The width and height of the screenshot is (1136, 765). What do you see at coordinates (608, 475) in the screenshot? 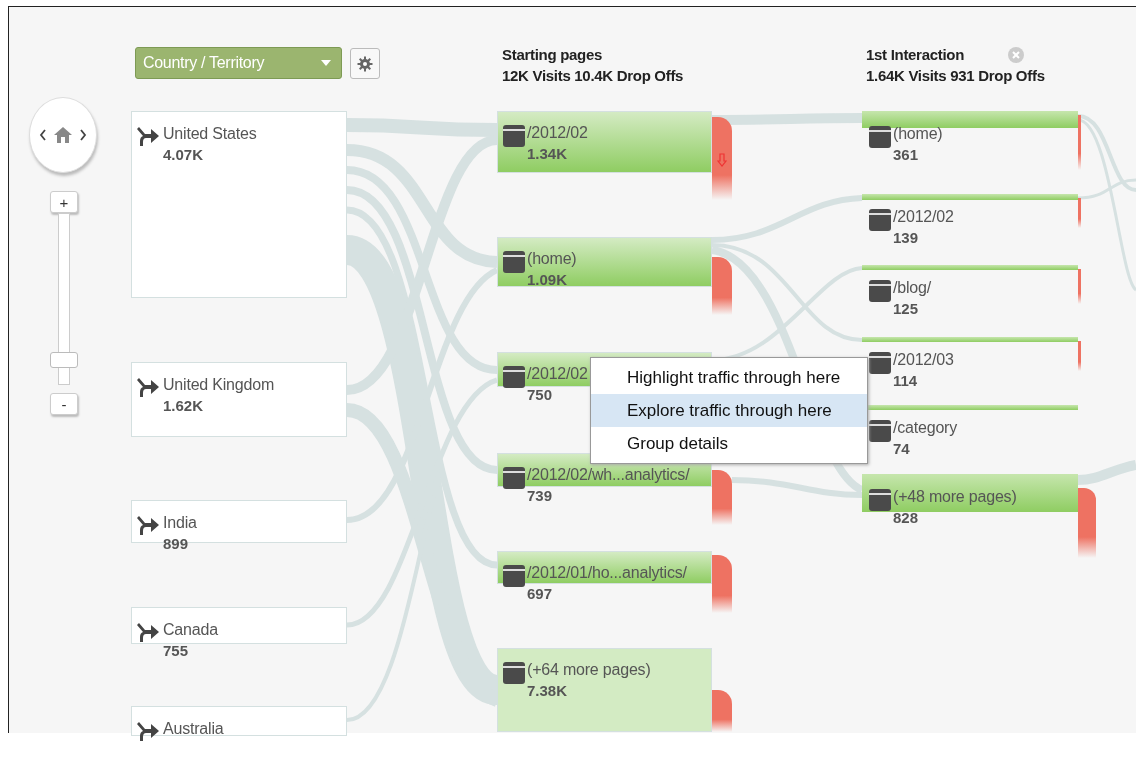
I see `page-path: /2012/02/wh...analytics/` at bounding box center [608, 475].